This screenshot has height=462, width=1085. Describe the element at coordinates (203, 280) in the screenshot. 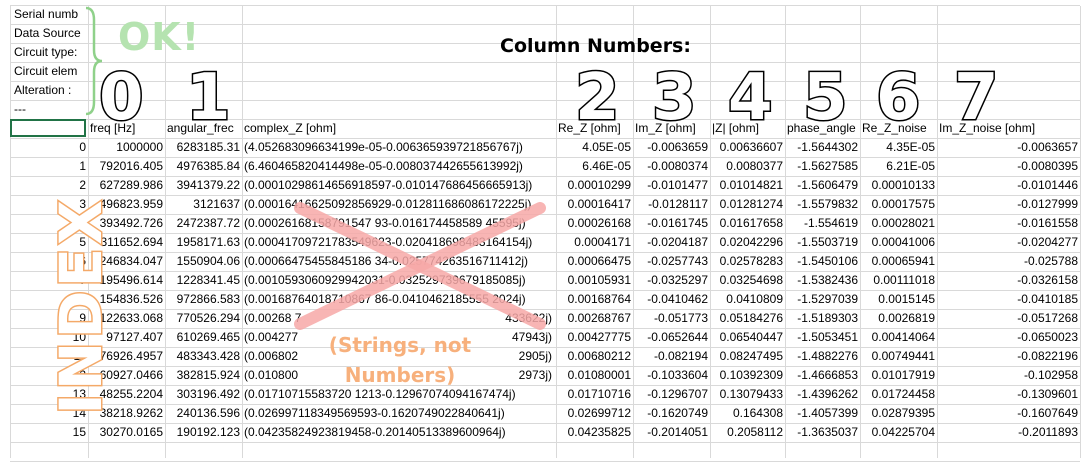

I see `value-cell: 1228341.45` at that location.